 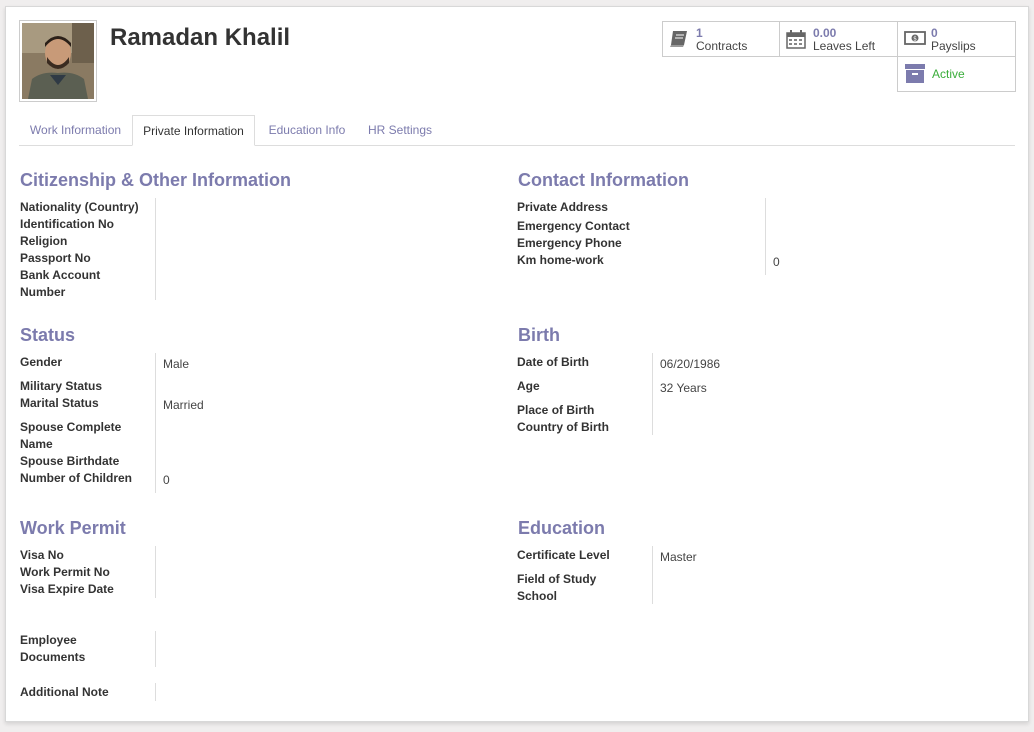 I want to click on date-of-birth-label: Date of Birth, so click(x=553, y=362).